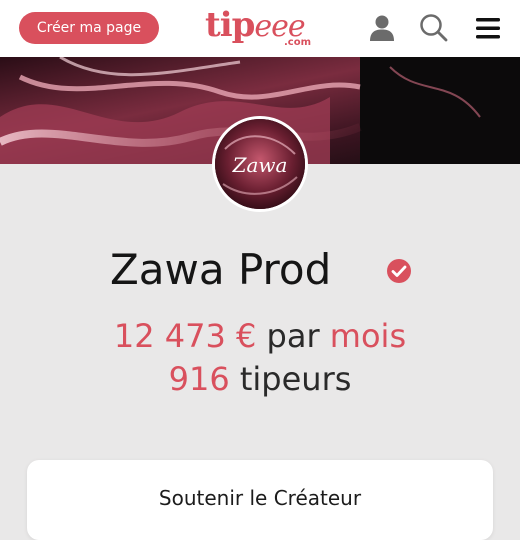  Describe the element at coordinates (382, 28) in the screenshot. I see `user-icon` at that location.